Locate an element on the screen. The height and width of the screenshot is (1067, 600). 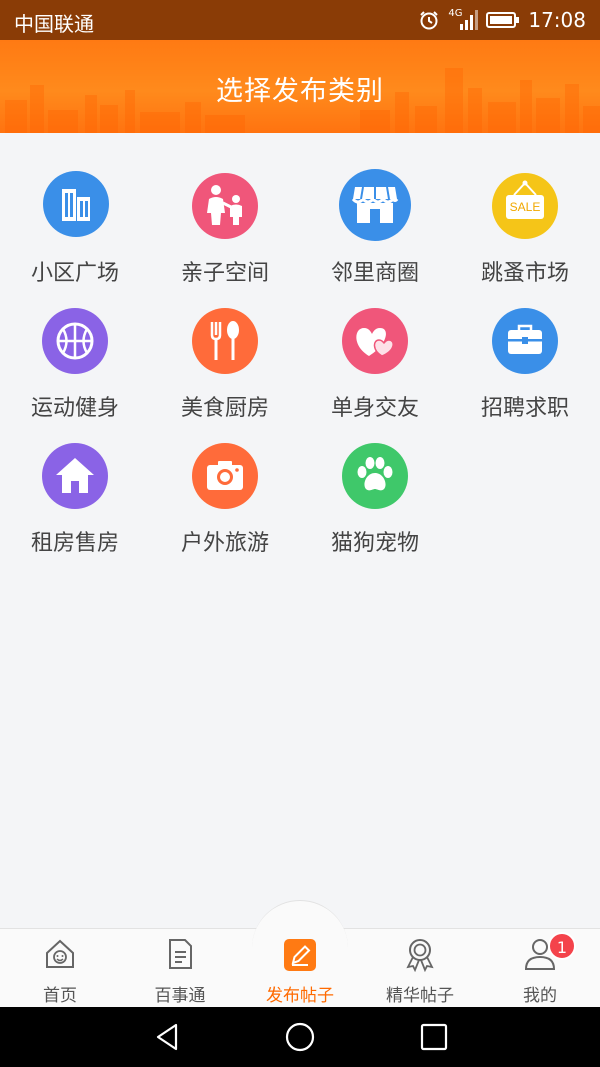
home-circle-icon is located at coordinates (300, 1037).